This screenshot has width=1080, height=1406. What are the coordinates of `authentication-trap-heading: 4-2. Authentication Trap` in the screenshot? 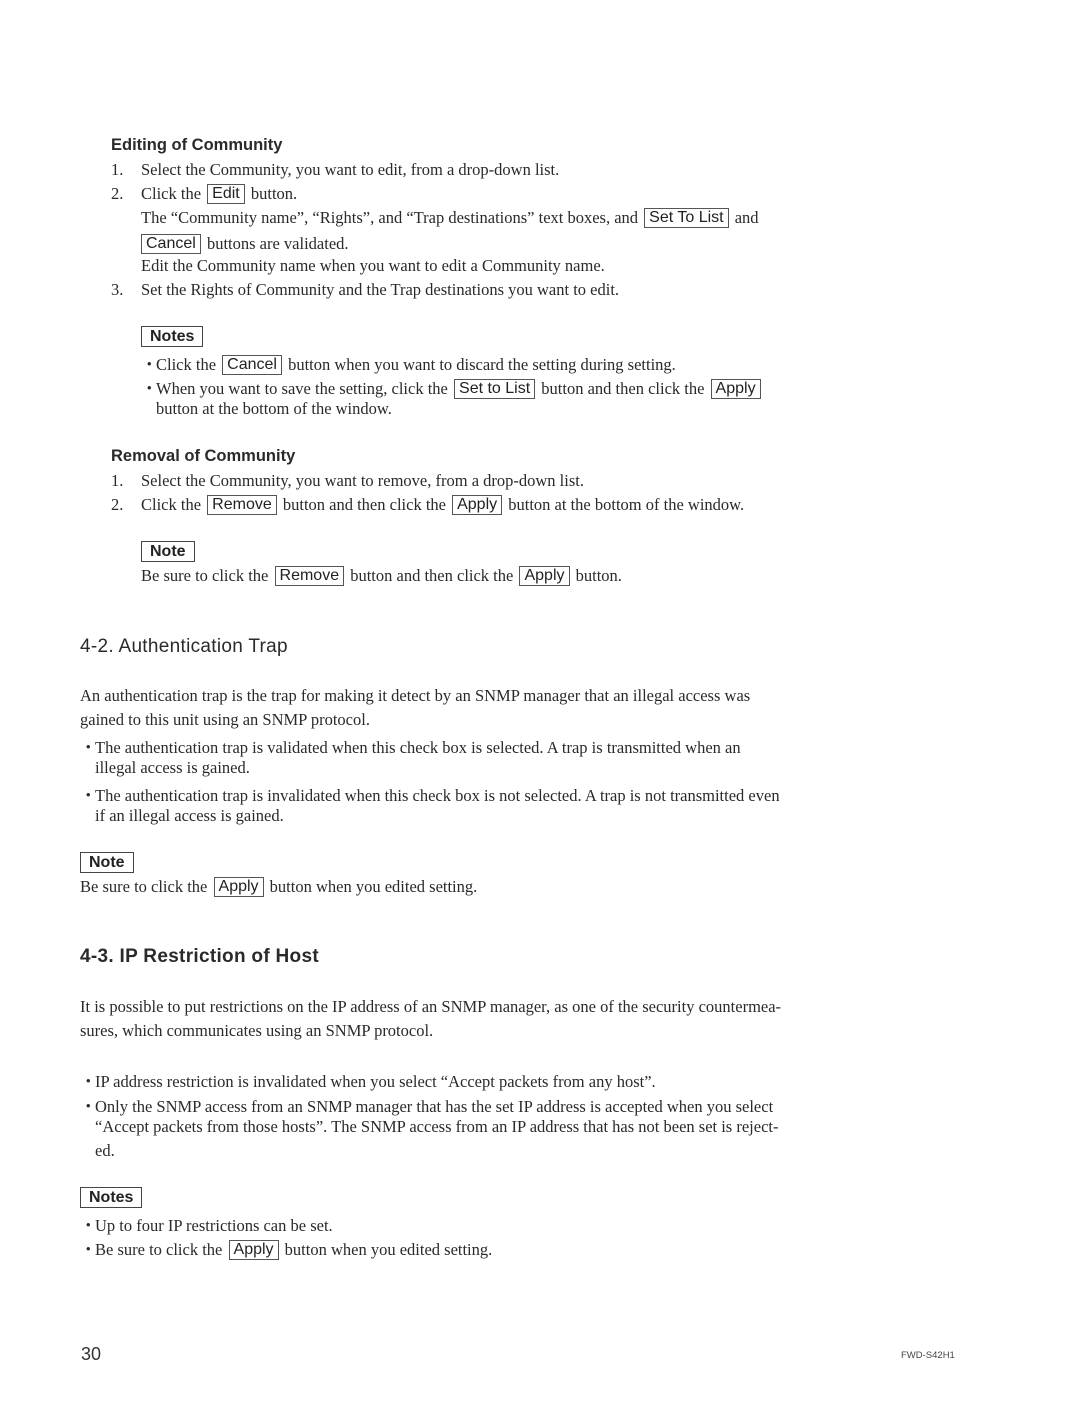 It's located at (184, 646).